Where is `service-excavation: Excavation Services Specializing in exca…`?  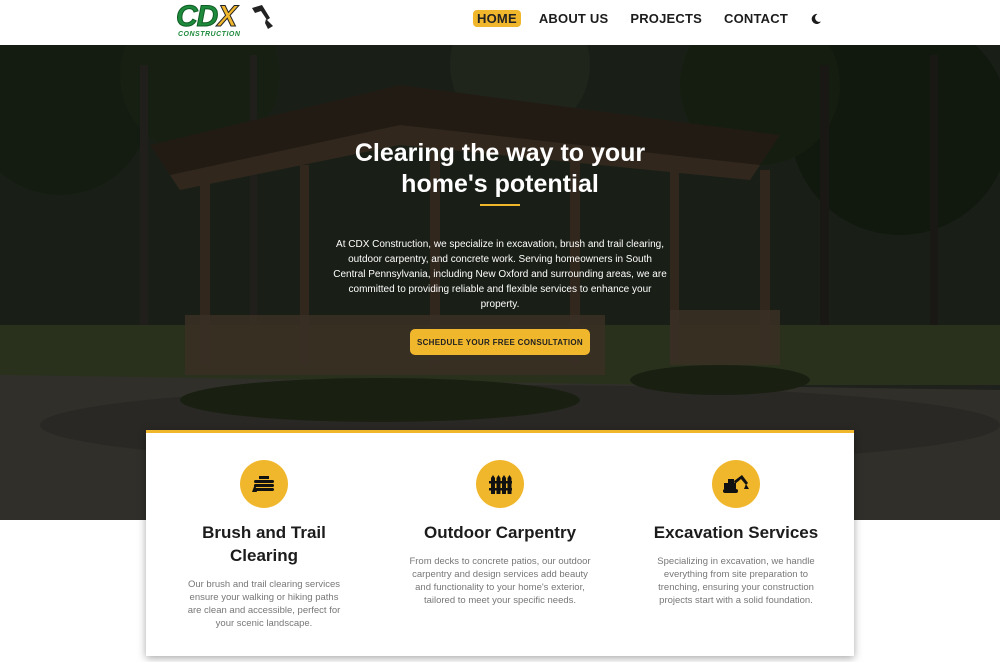
service-excavation: Excavation Services Specializing in exca… is located at coordinates (736, 544).